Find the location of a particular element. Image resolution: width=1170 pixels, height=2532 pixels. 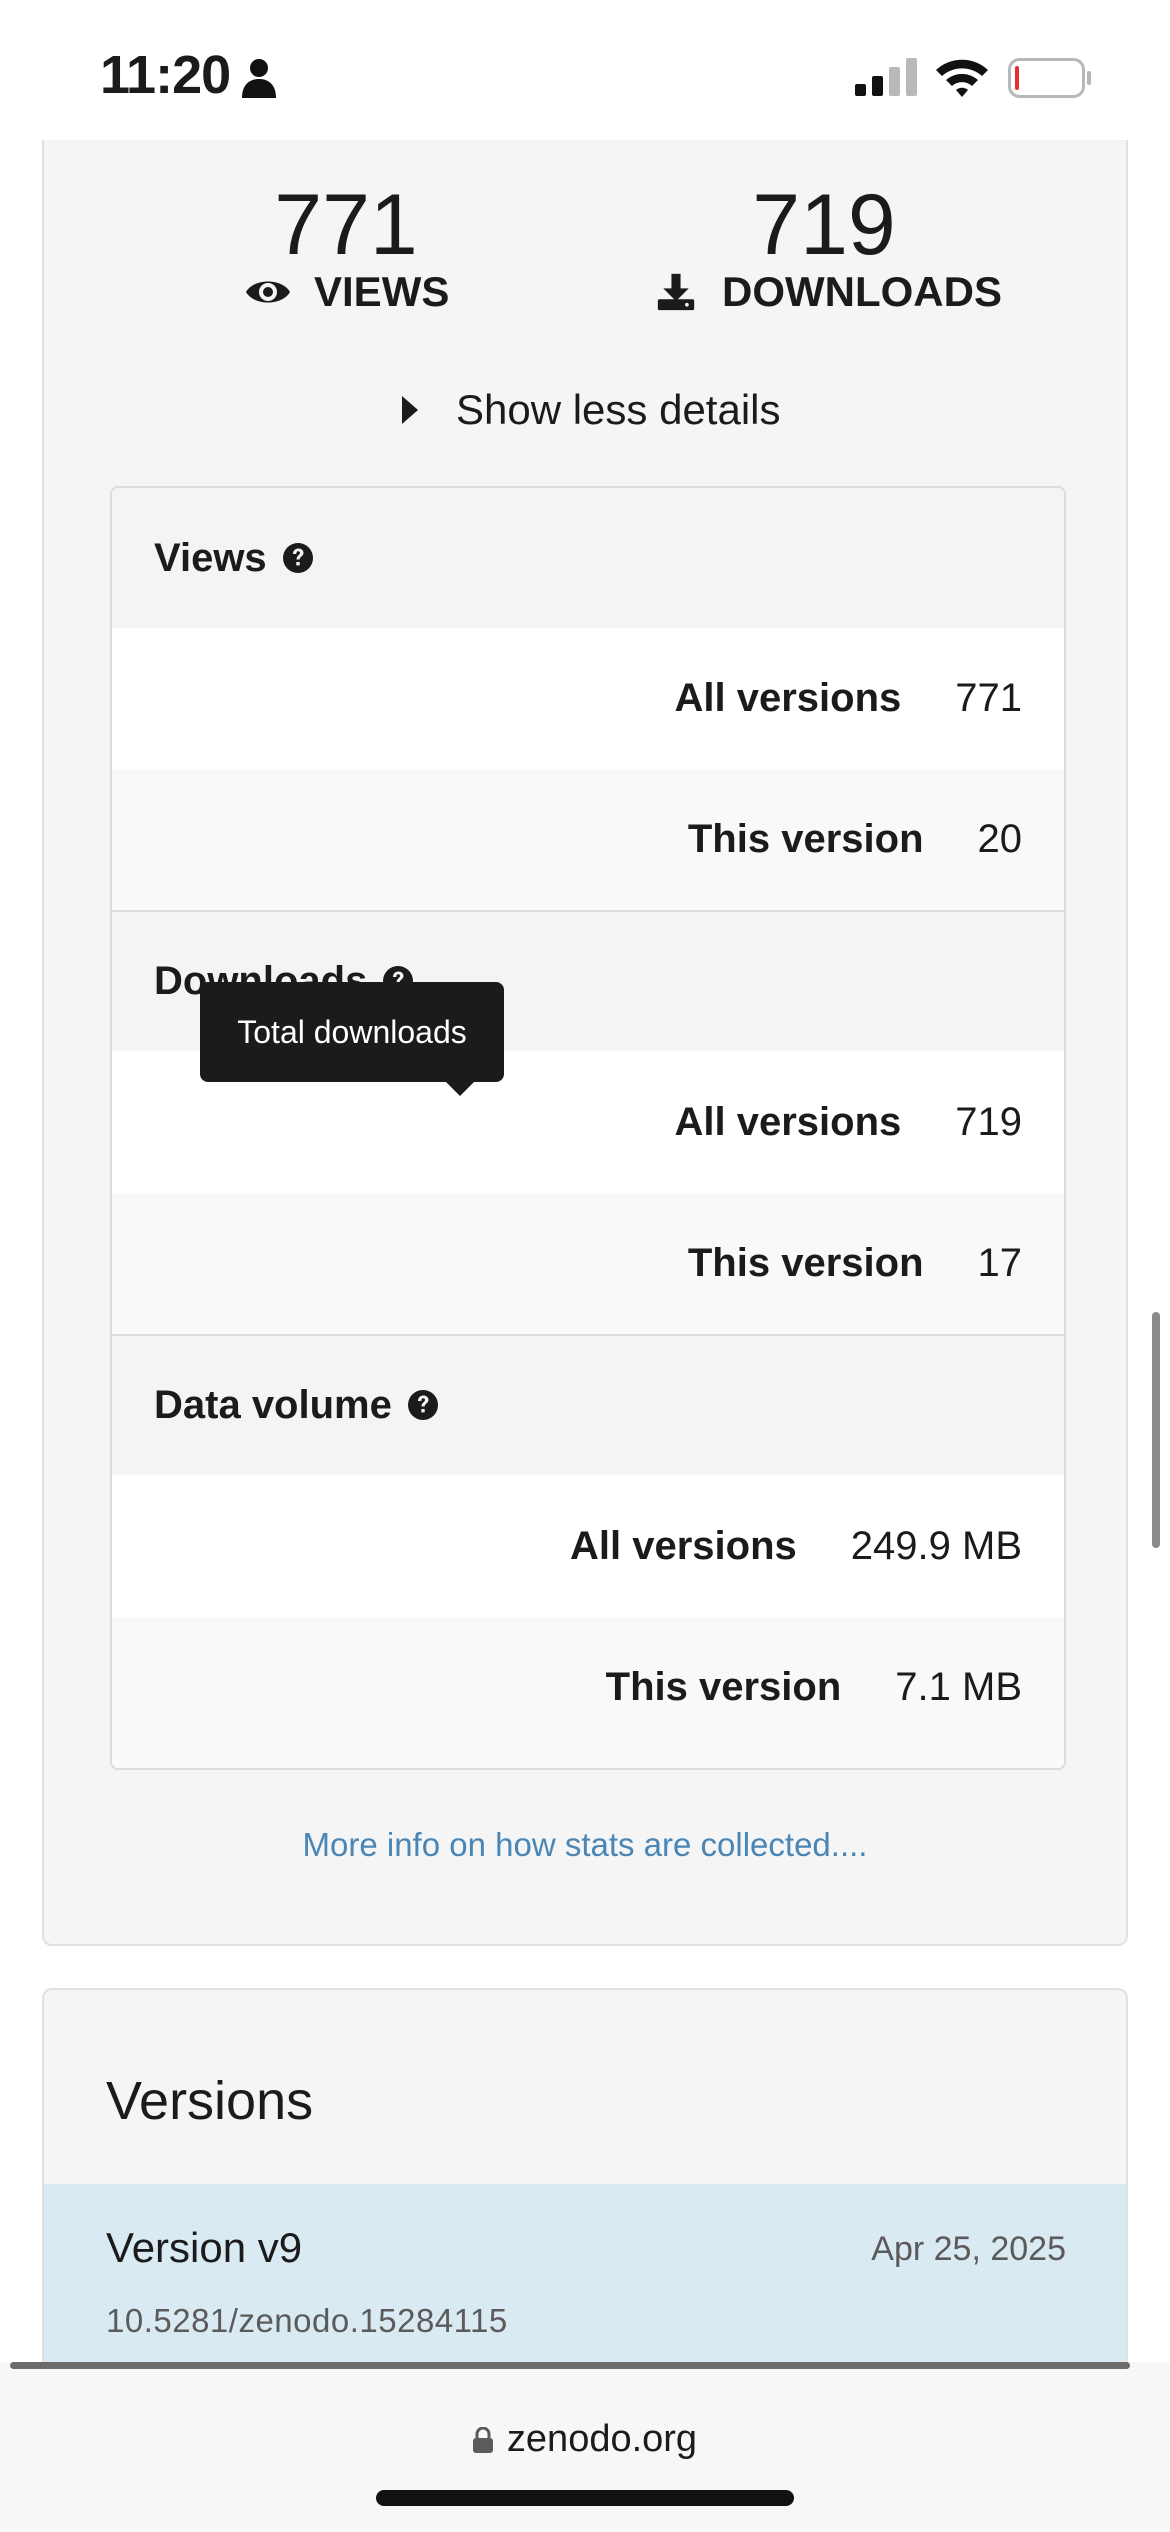

table-row: This version 17 is located at coordinates (588, 1263).